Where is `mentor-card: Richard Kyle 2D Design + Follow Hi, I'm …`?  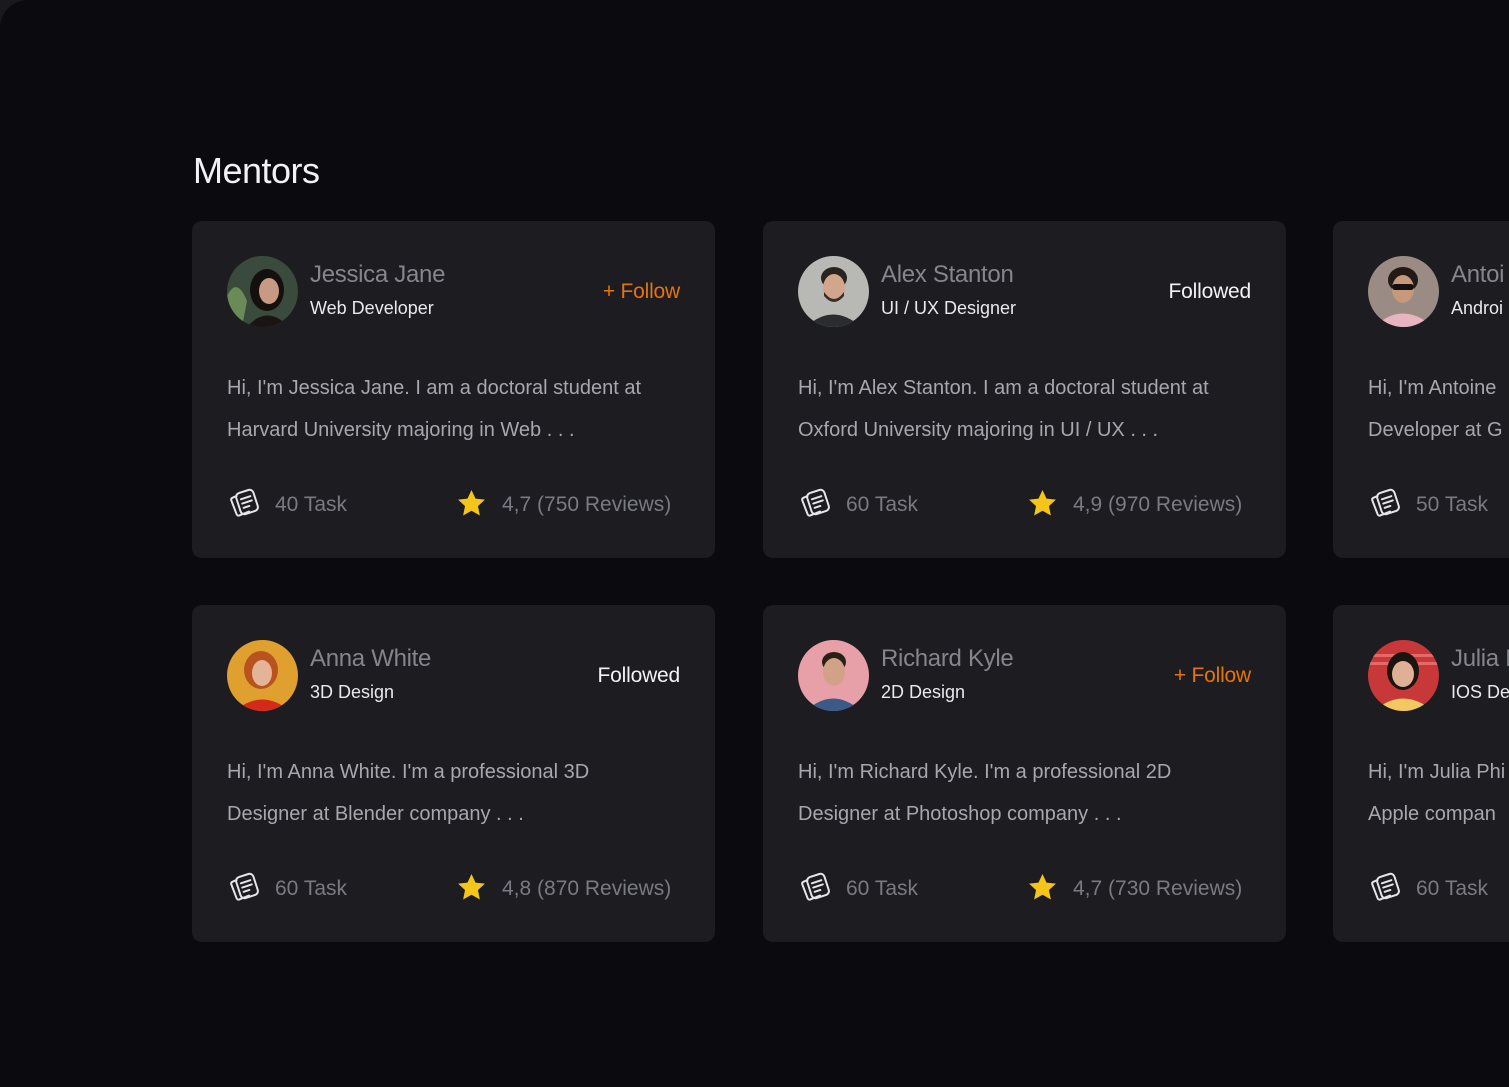
mentor-card: Richard Kyle 2D Design + Follow Hi, I'm … is located at coordinates (1024, 773).